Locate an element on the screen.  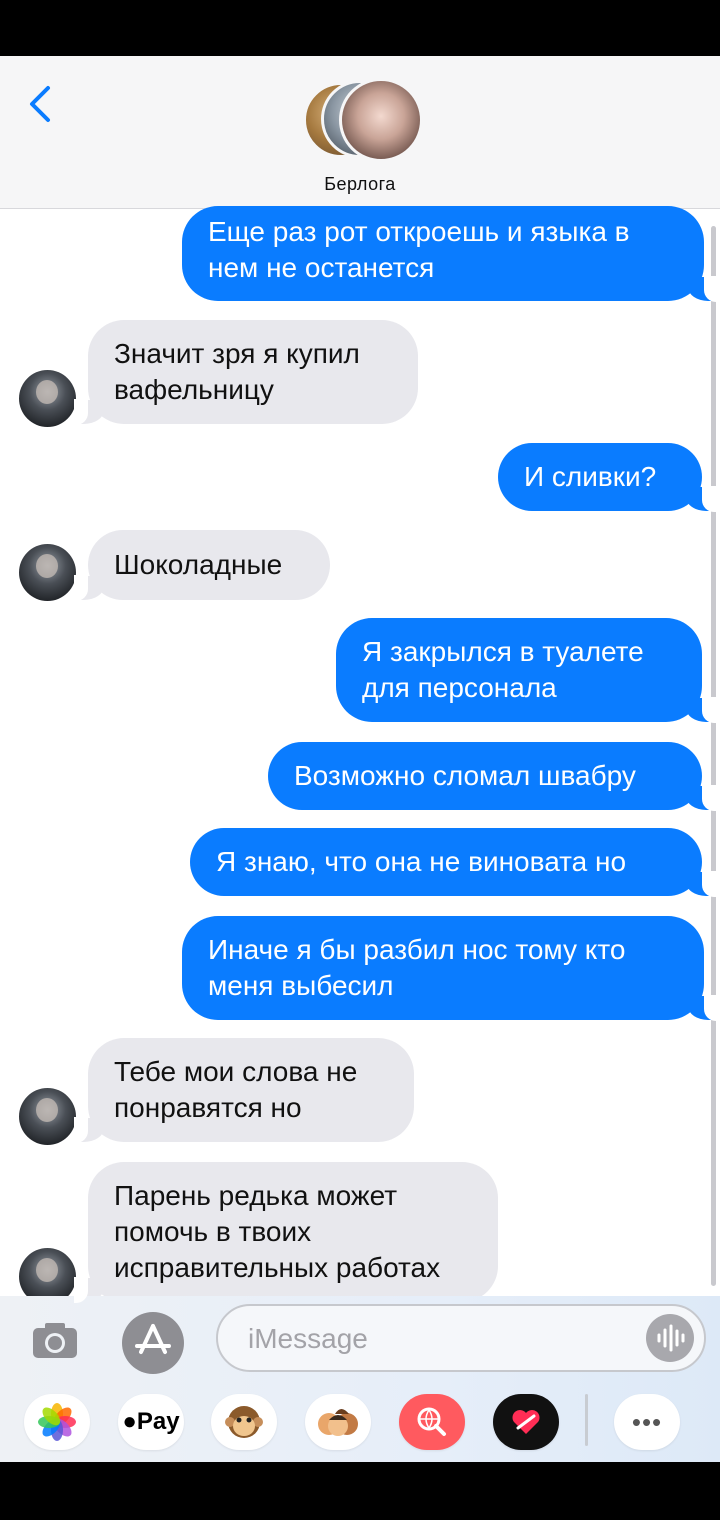
compose-bar: ●Pay is located at coordinates (360, 1379).